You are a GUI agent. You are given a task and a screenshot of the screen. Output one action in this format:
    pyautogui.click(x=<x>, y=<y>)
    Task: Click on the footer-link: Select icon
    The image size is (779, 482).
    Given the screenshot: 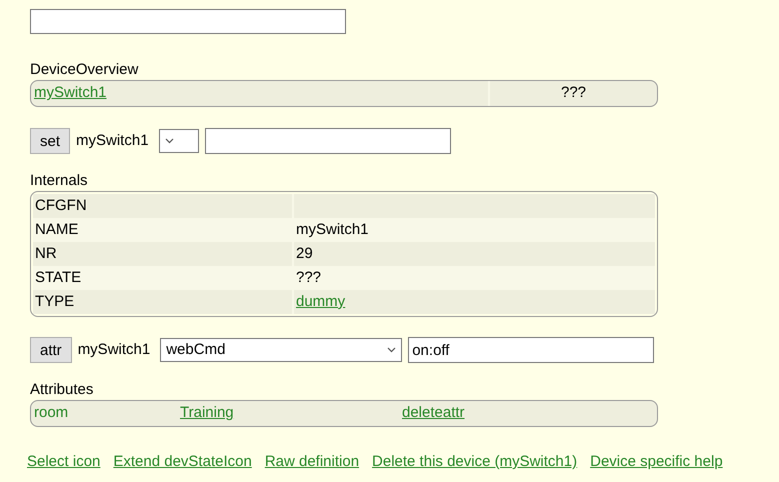 What is the action you would take?
    pyautogui.click(x=63, y=462)
    